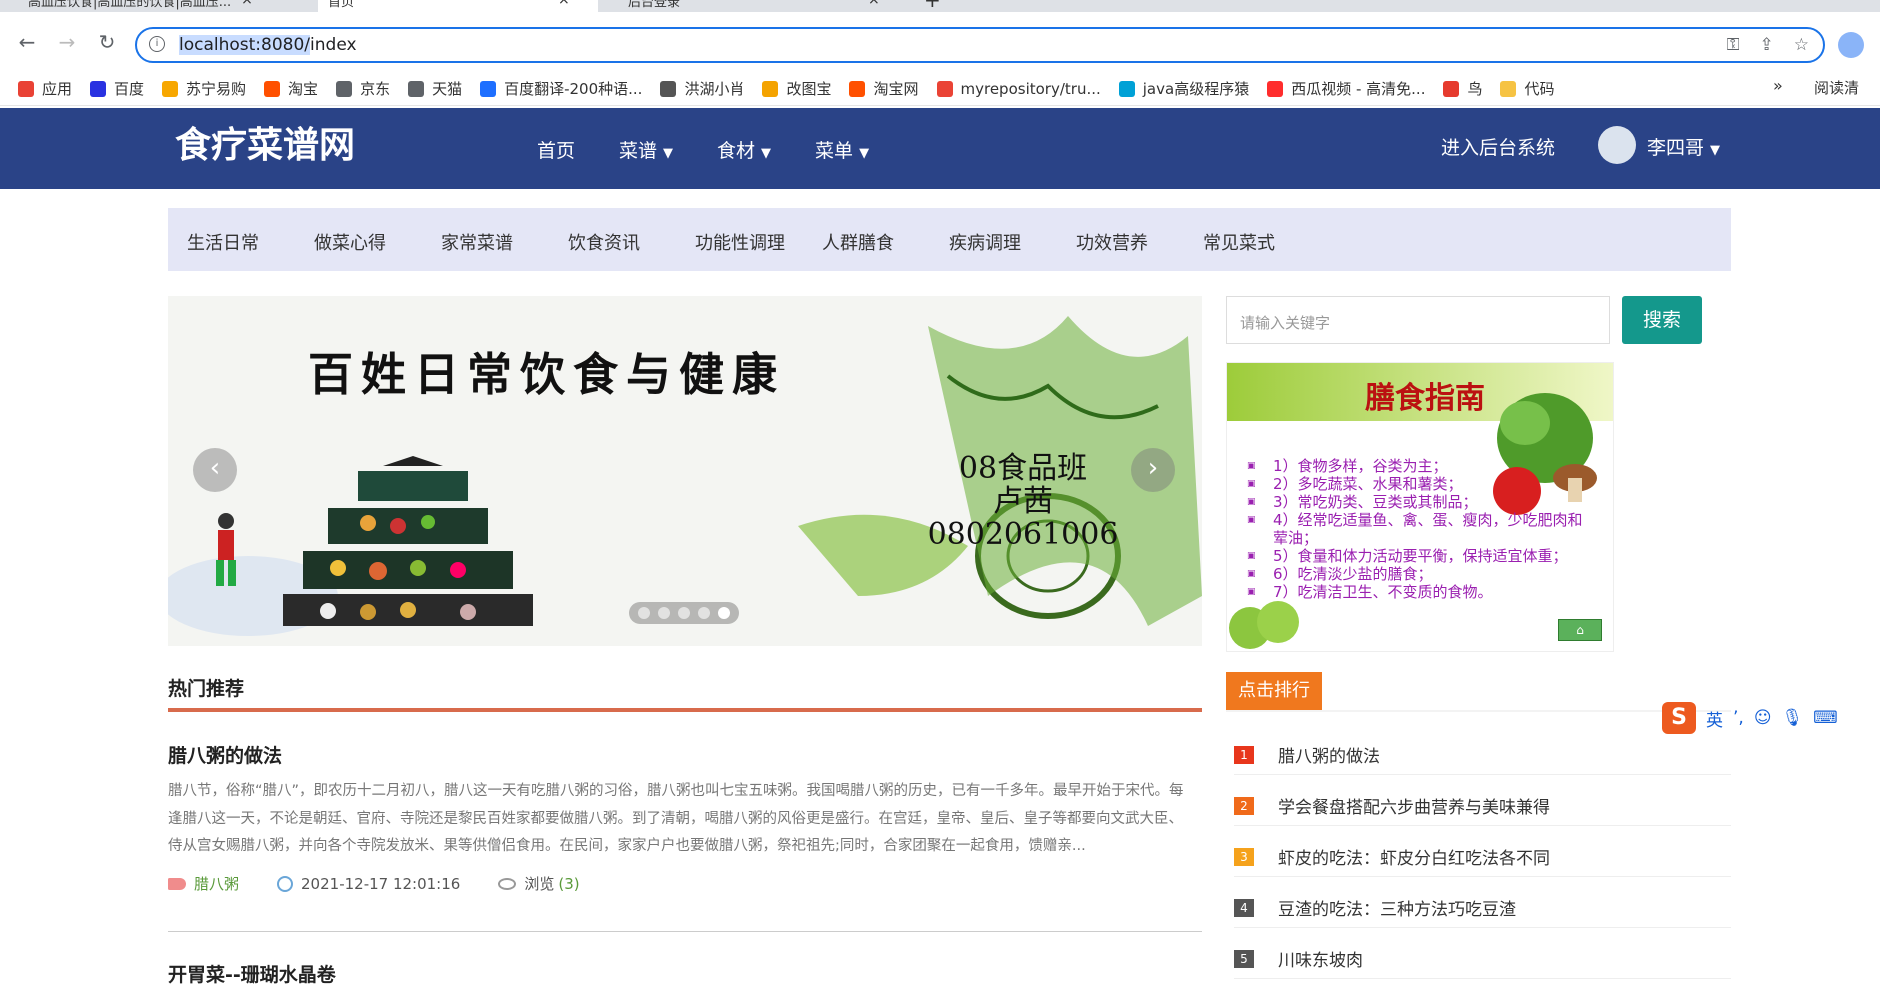  Describe the element at coordinates (223, 242) in the screenshot. I see `category-link: 生活日常` at that location.